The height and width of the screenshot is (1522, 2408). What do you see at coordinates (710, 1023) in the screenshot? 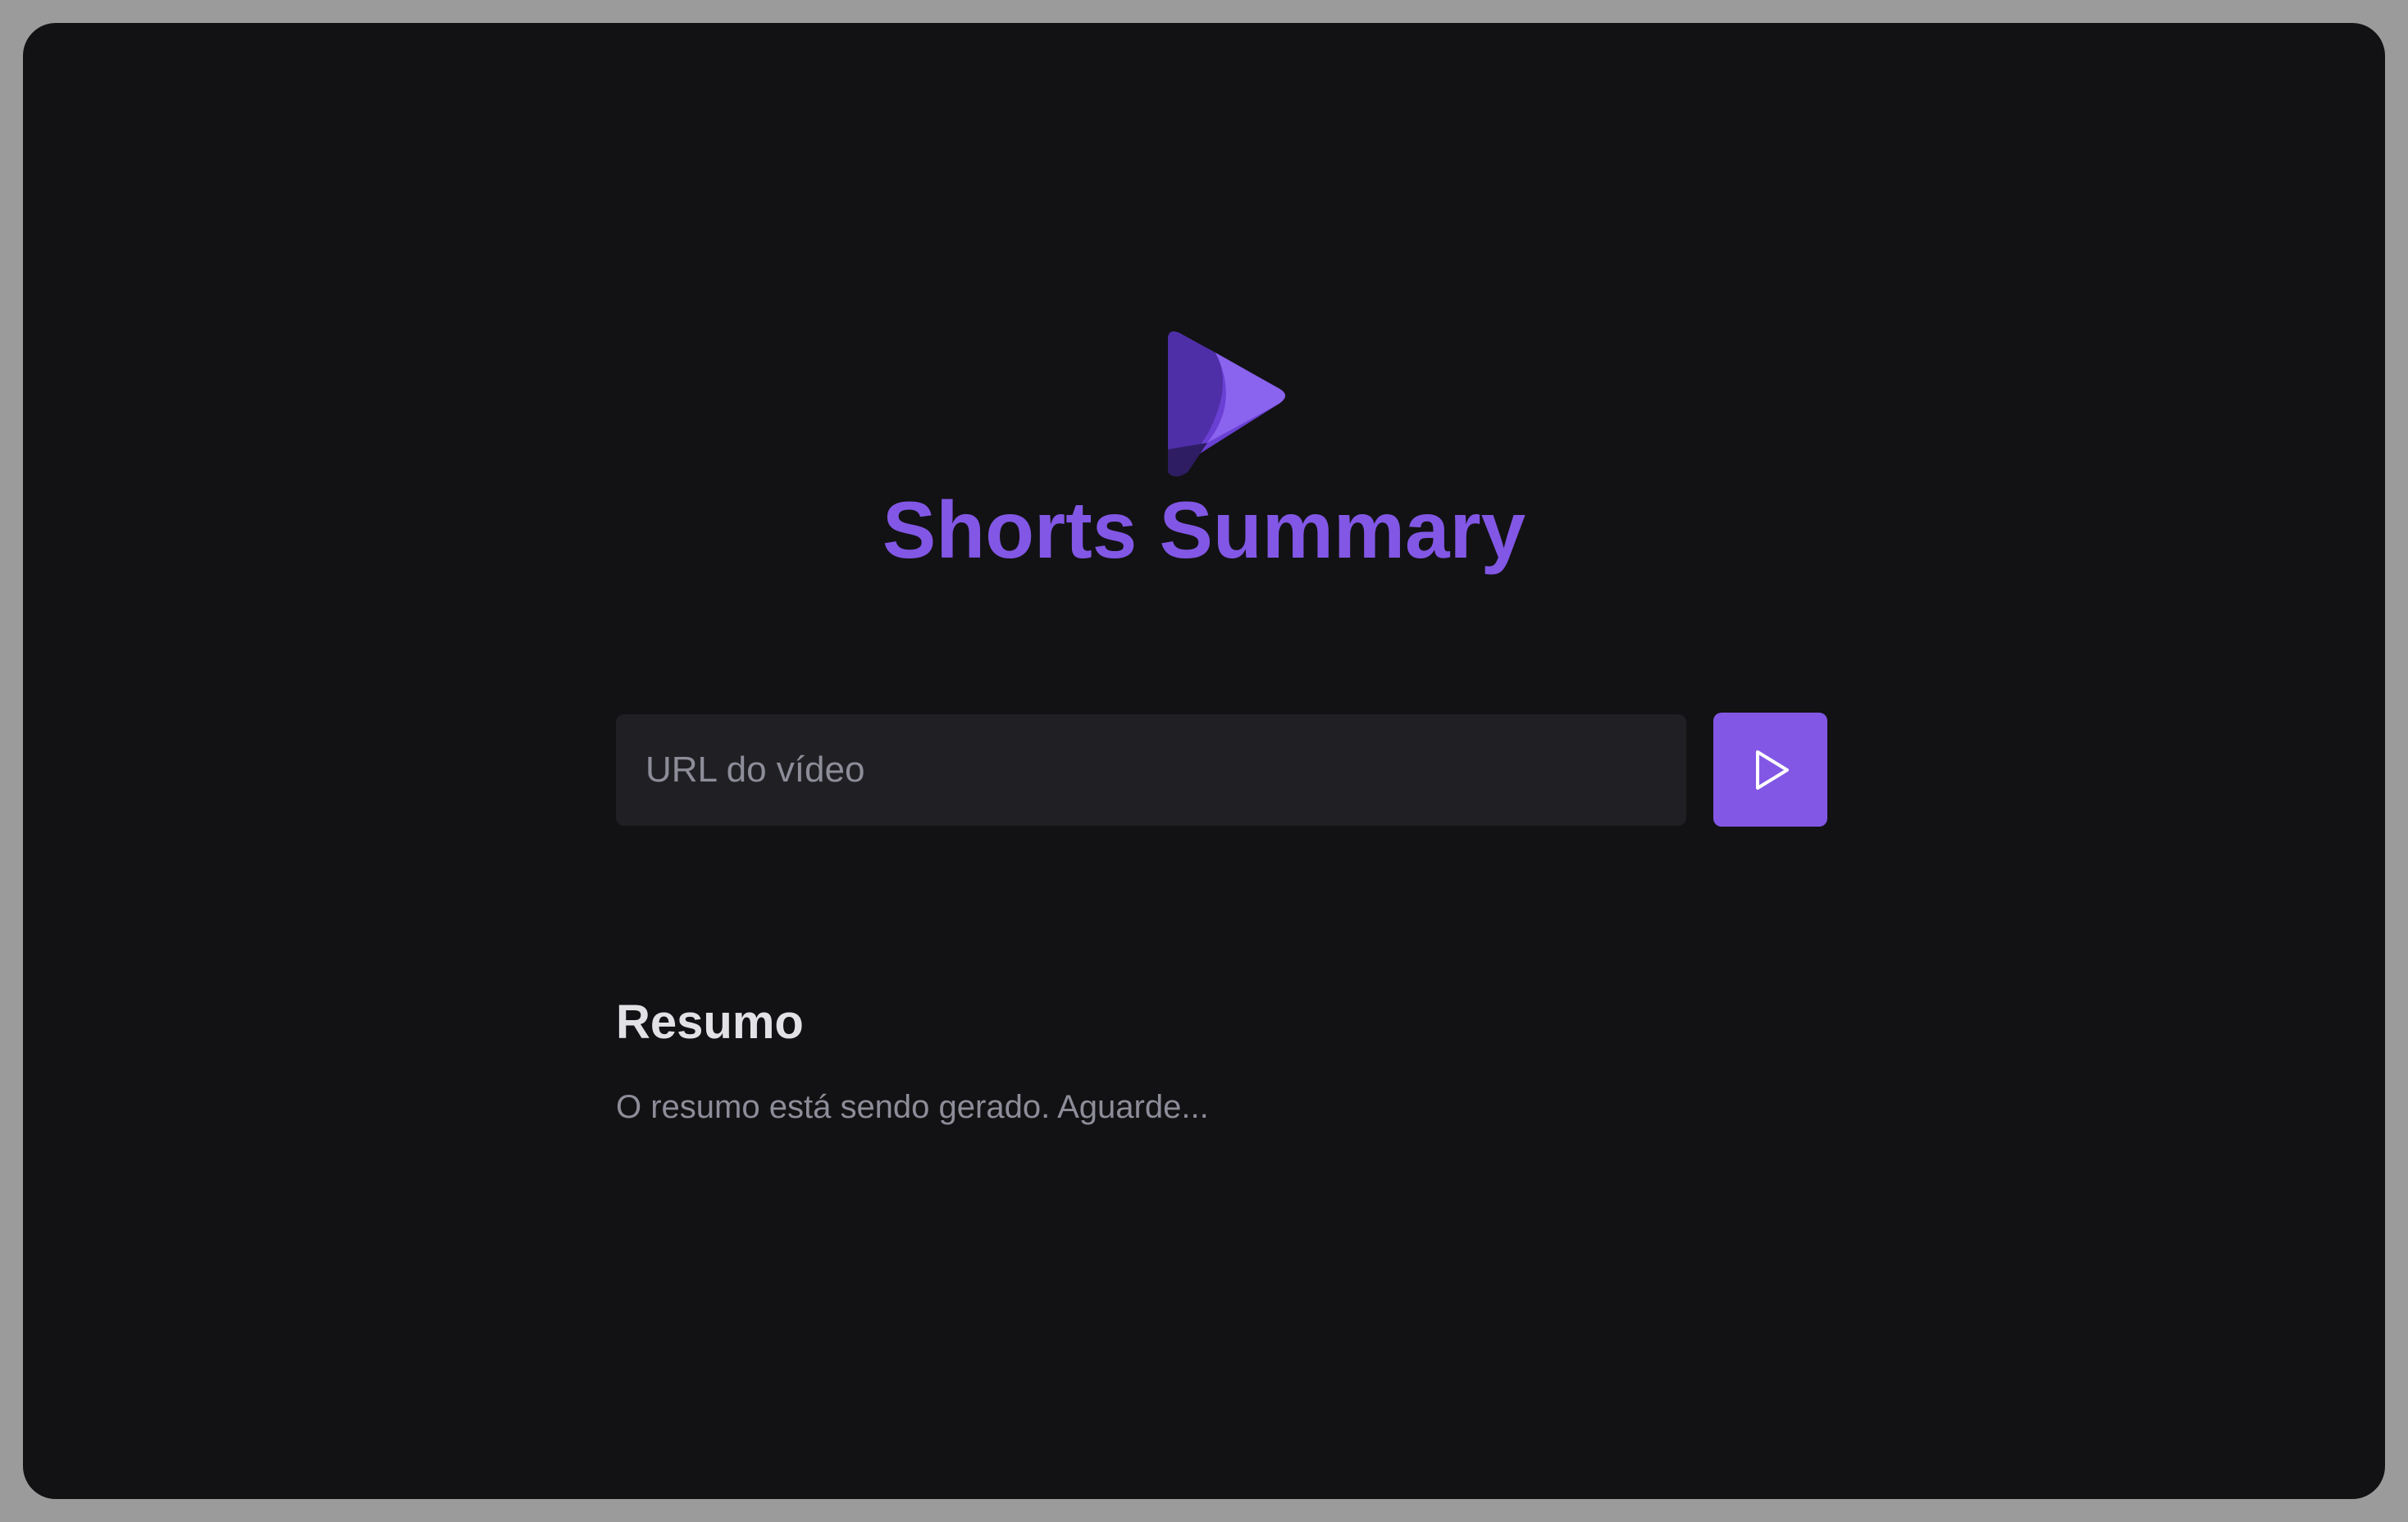
I see `summary-heading: Resumo` at bounding box center [710, 1023].